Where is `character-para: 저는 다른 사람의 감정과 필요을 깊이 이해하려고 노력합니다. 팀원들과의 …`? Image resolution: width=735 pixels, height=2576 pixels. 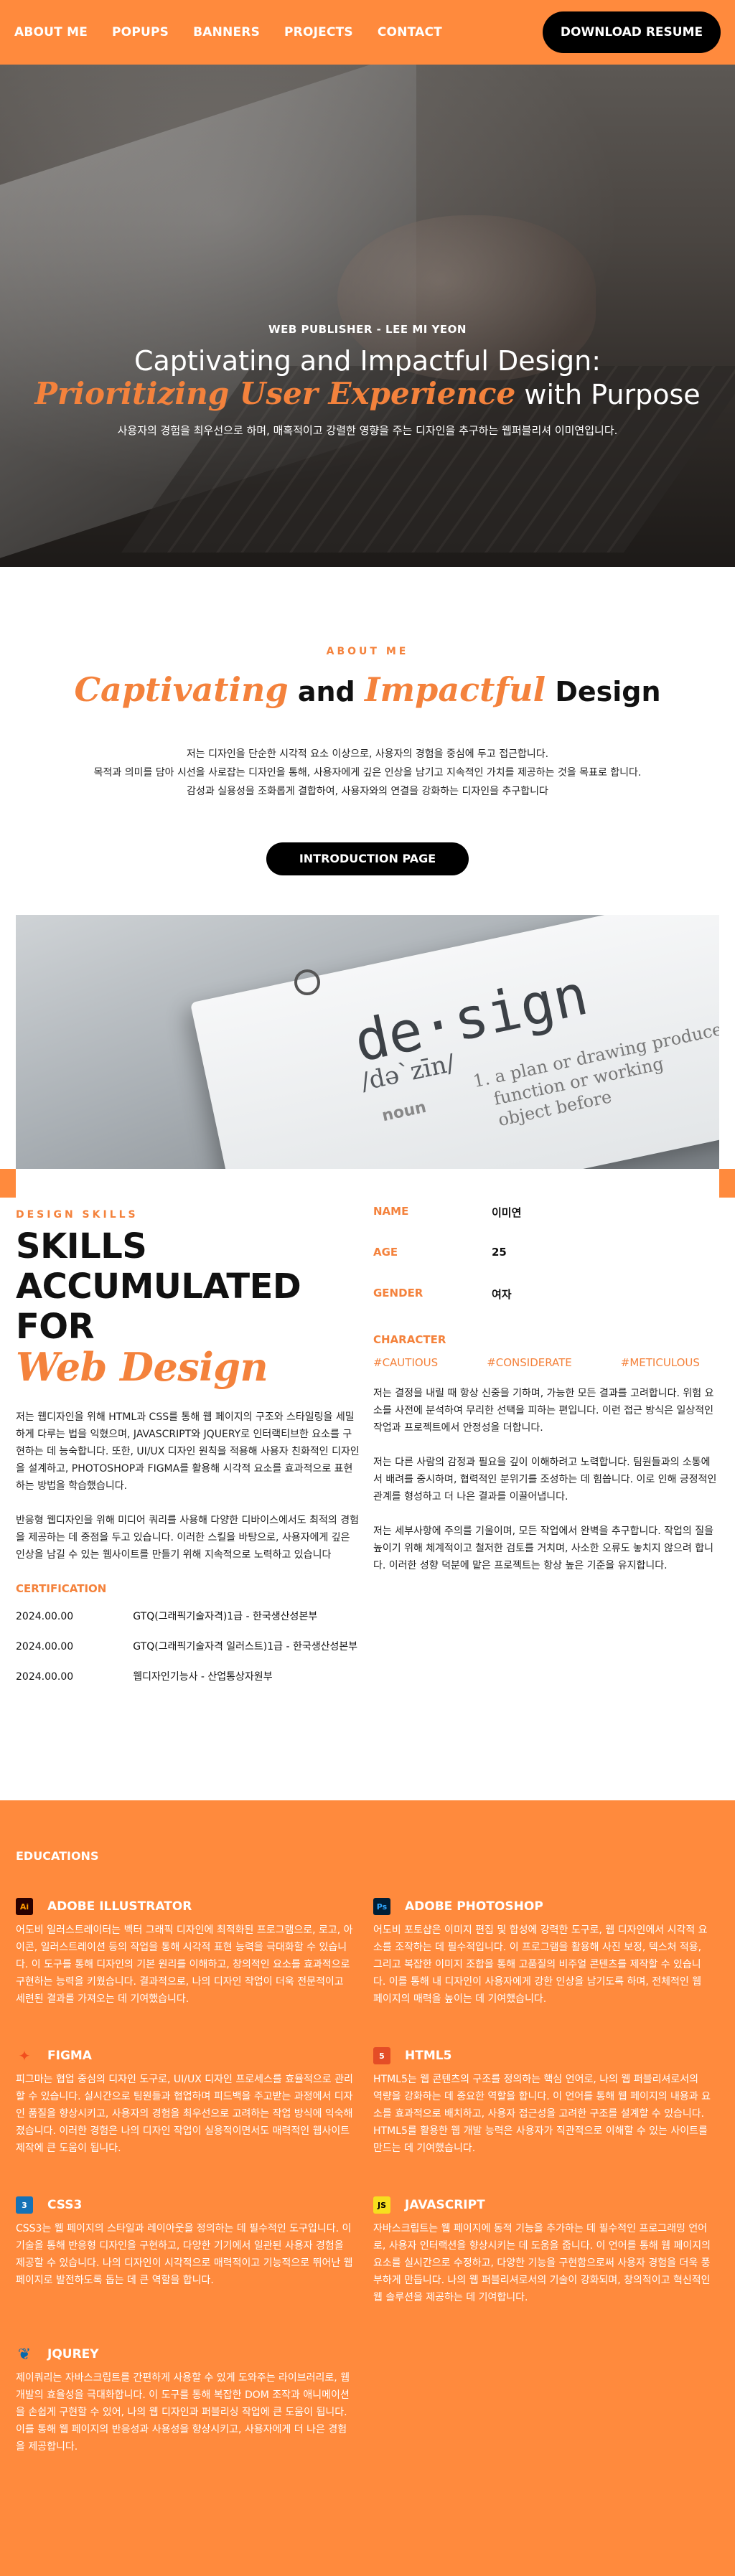
character-para: 저는 다른 사람의 감정과 필요을 깊이 이해하려고 노력합니다. 팀원들과의 … is located at coordinates (545, 1480).